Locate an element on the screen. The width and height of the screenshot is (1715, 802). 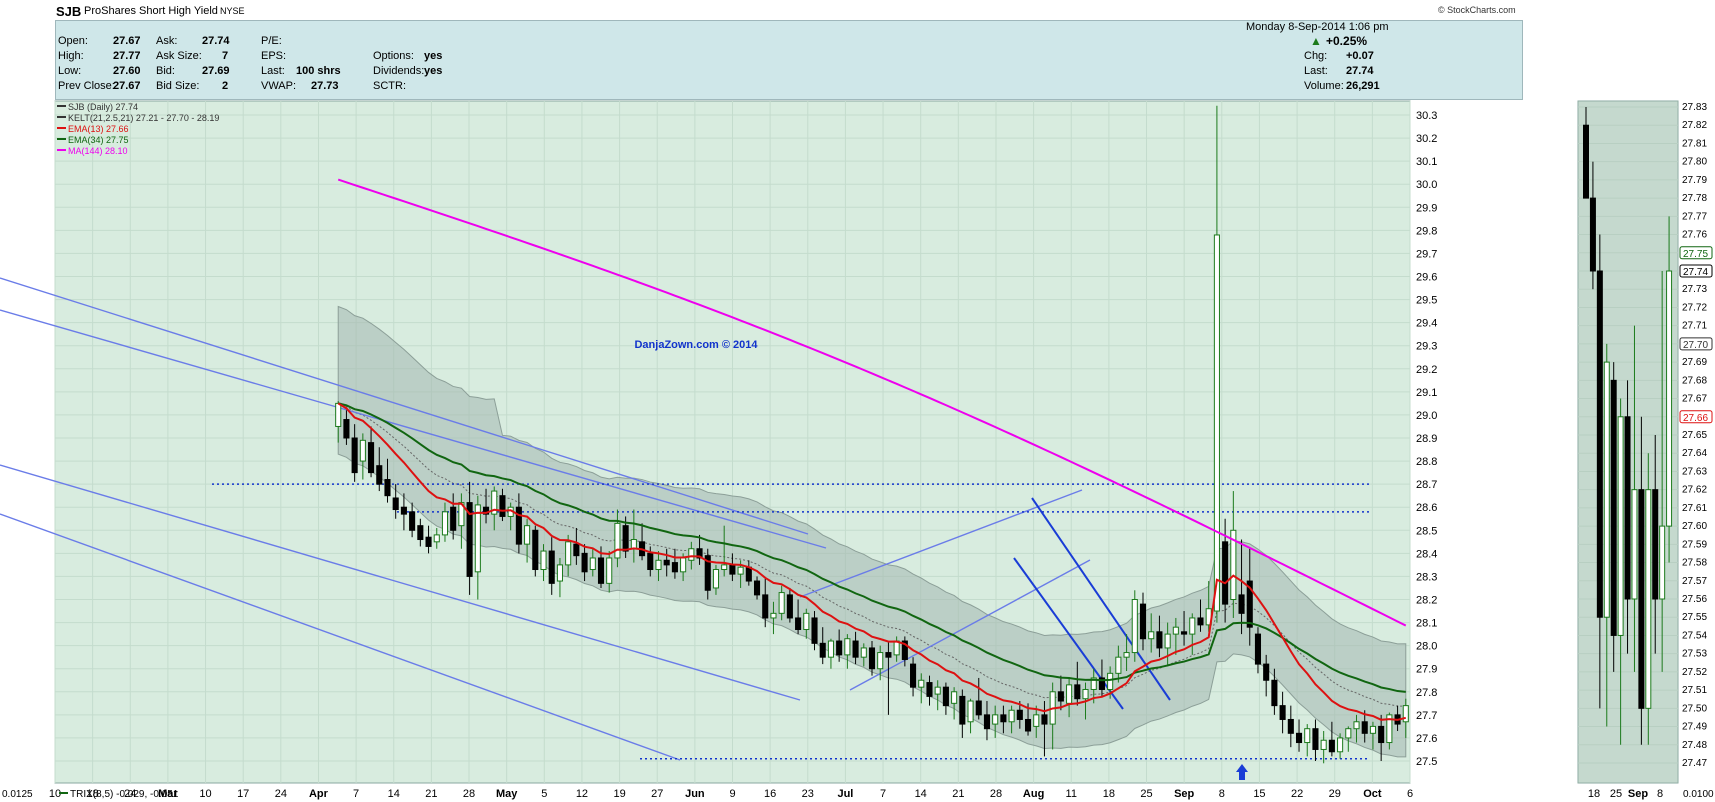
x-tick-label: 17 is located at coordinates (243, 794).